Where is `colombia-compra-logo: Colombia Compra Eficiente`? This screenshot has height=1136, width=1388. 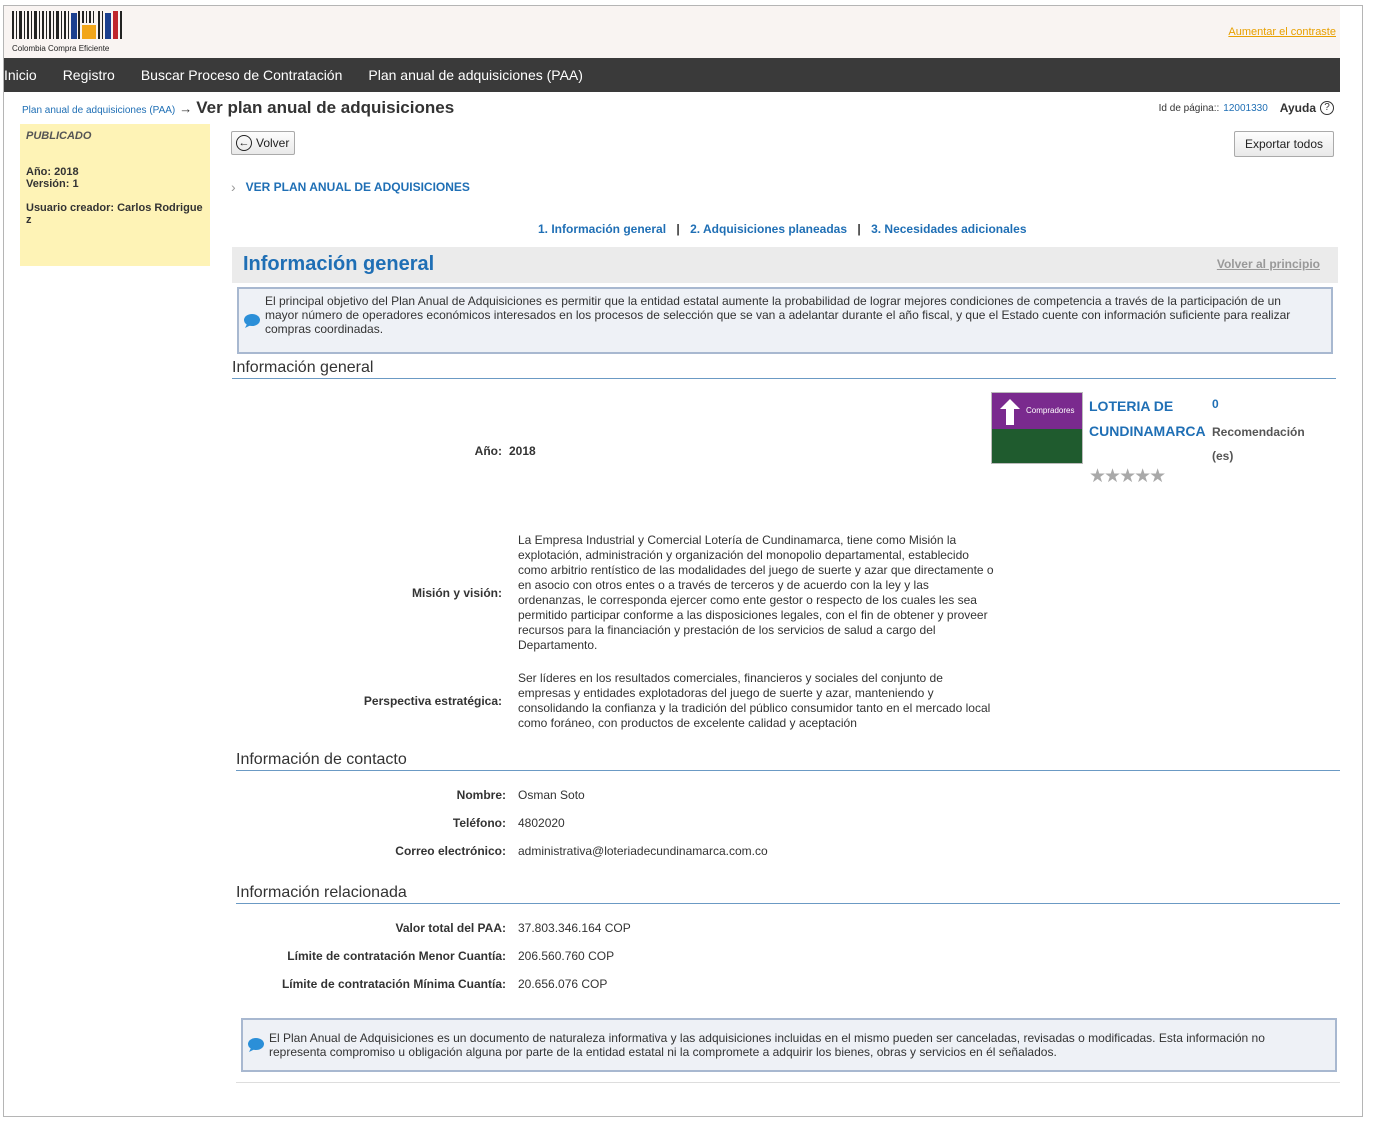 colombia-compra-logo: Colombia Compra Eficiente is located at coordinates (69, 32).